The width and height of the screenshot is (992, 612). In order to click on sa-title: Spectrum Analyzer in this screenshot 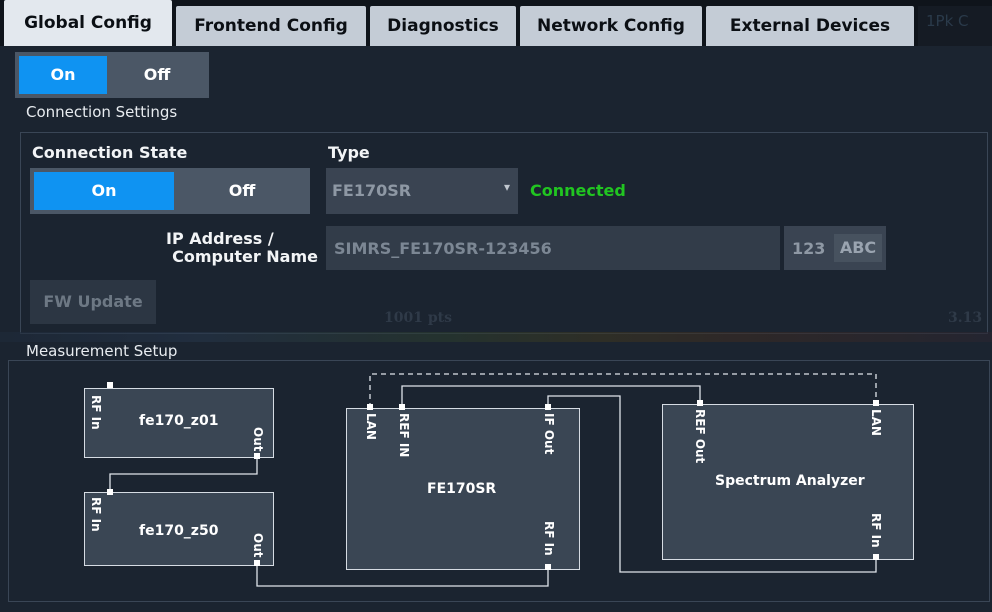, I will do `click(790, 481)`.